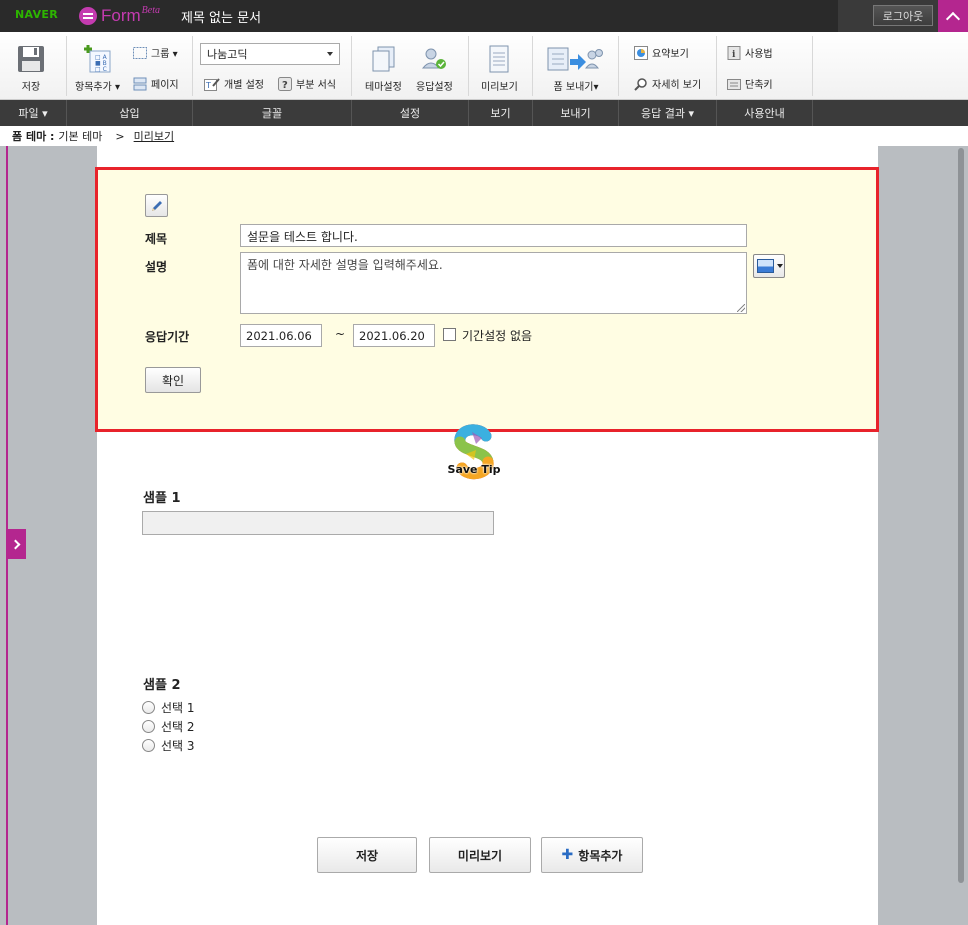  I want to click on collapse-ribbon-button, so click(953, 16).